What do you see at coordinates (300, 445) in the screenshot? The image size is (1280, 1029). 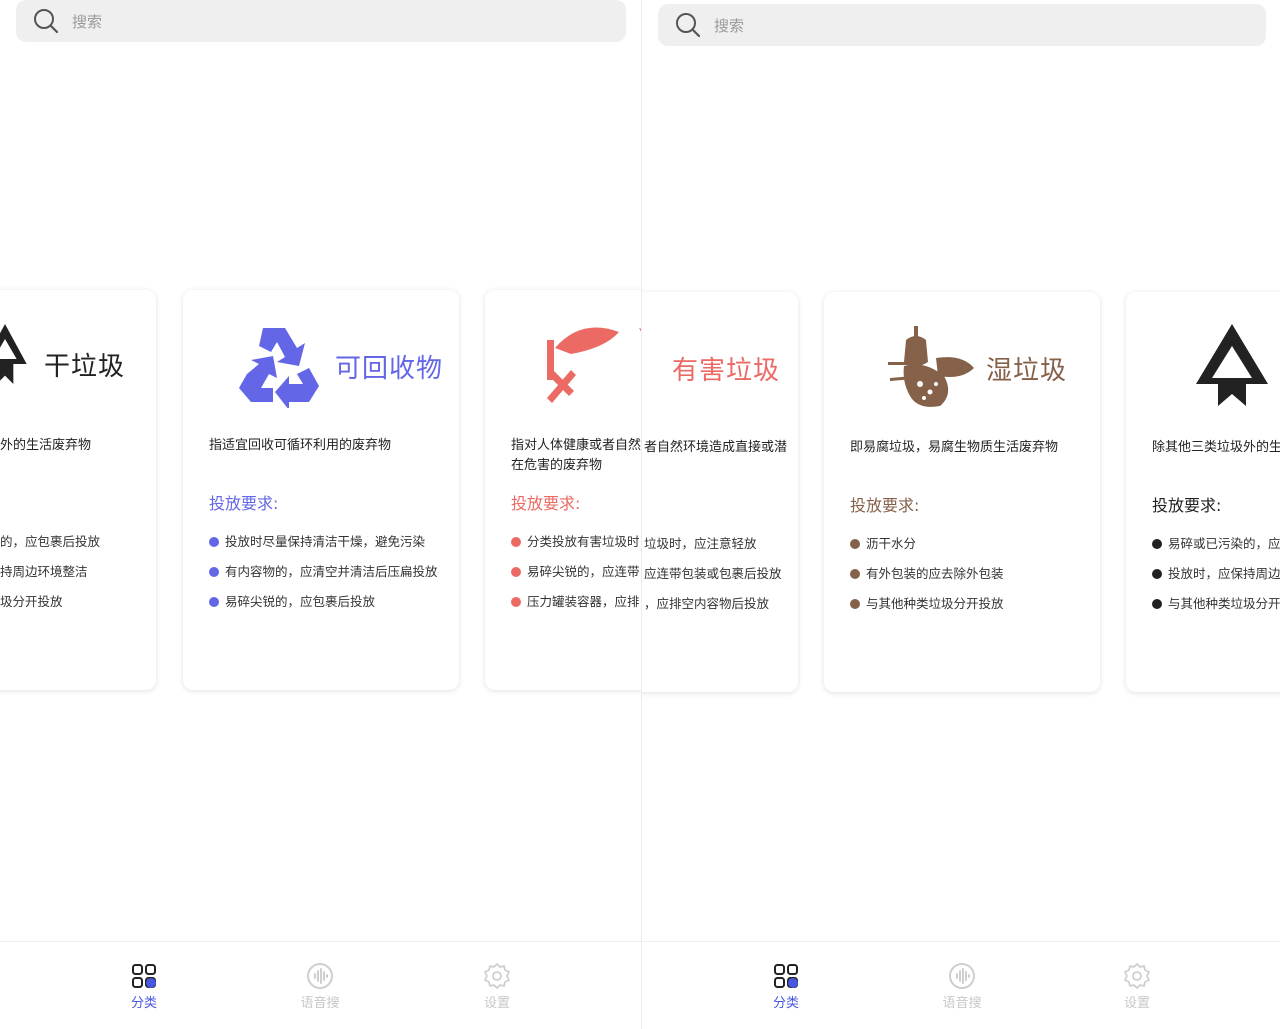 I see `card-description: 指适宜回收可循环利用的废弃物` at bounding box center [300, 445].